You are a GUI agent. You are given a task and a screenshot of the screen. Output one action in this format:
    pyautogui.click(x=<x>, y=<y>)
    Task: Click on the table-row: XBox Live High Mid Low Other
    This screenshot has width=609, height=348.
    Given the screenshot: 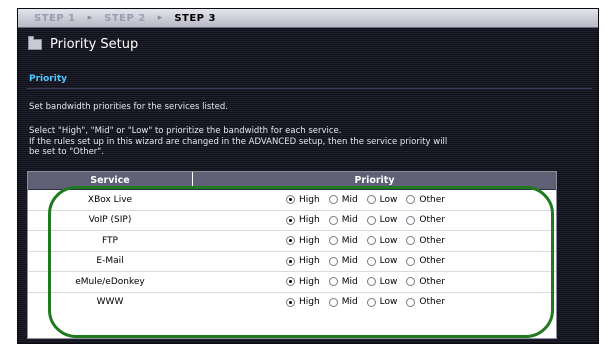 What is the action you would take?
    pyautogui.click(x=292, y=200)
    